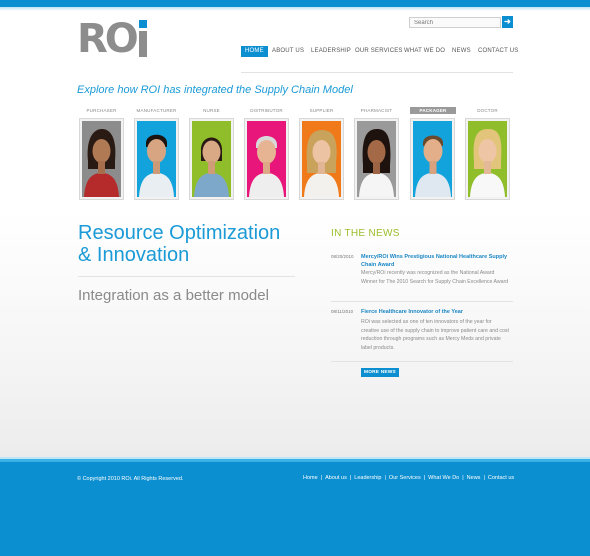 This screenshot has width=590, height=556. What do you see at coordinates (365, 233) in the screenshot?
I see `news-section-title: IN THE NEWS` at bounding box center [365, 233].